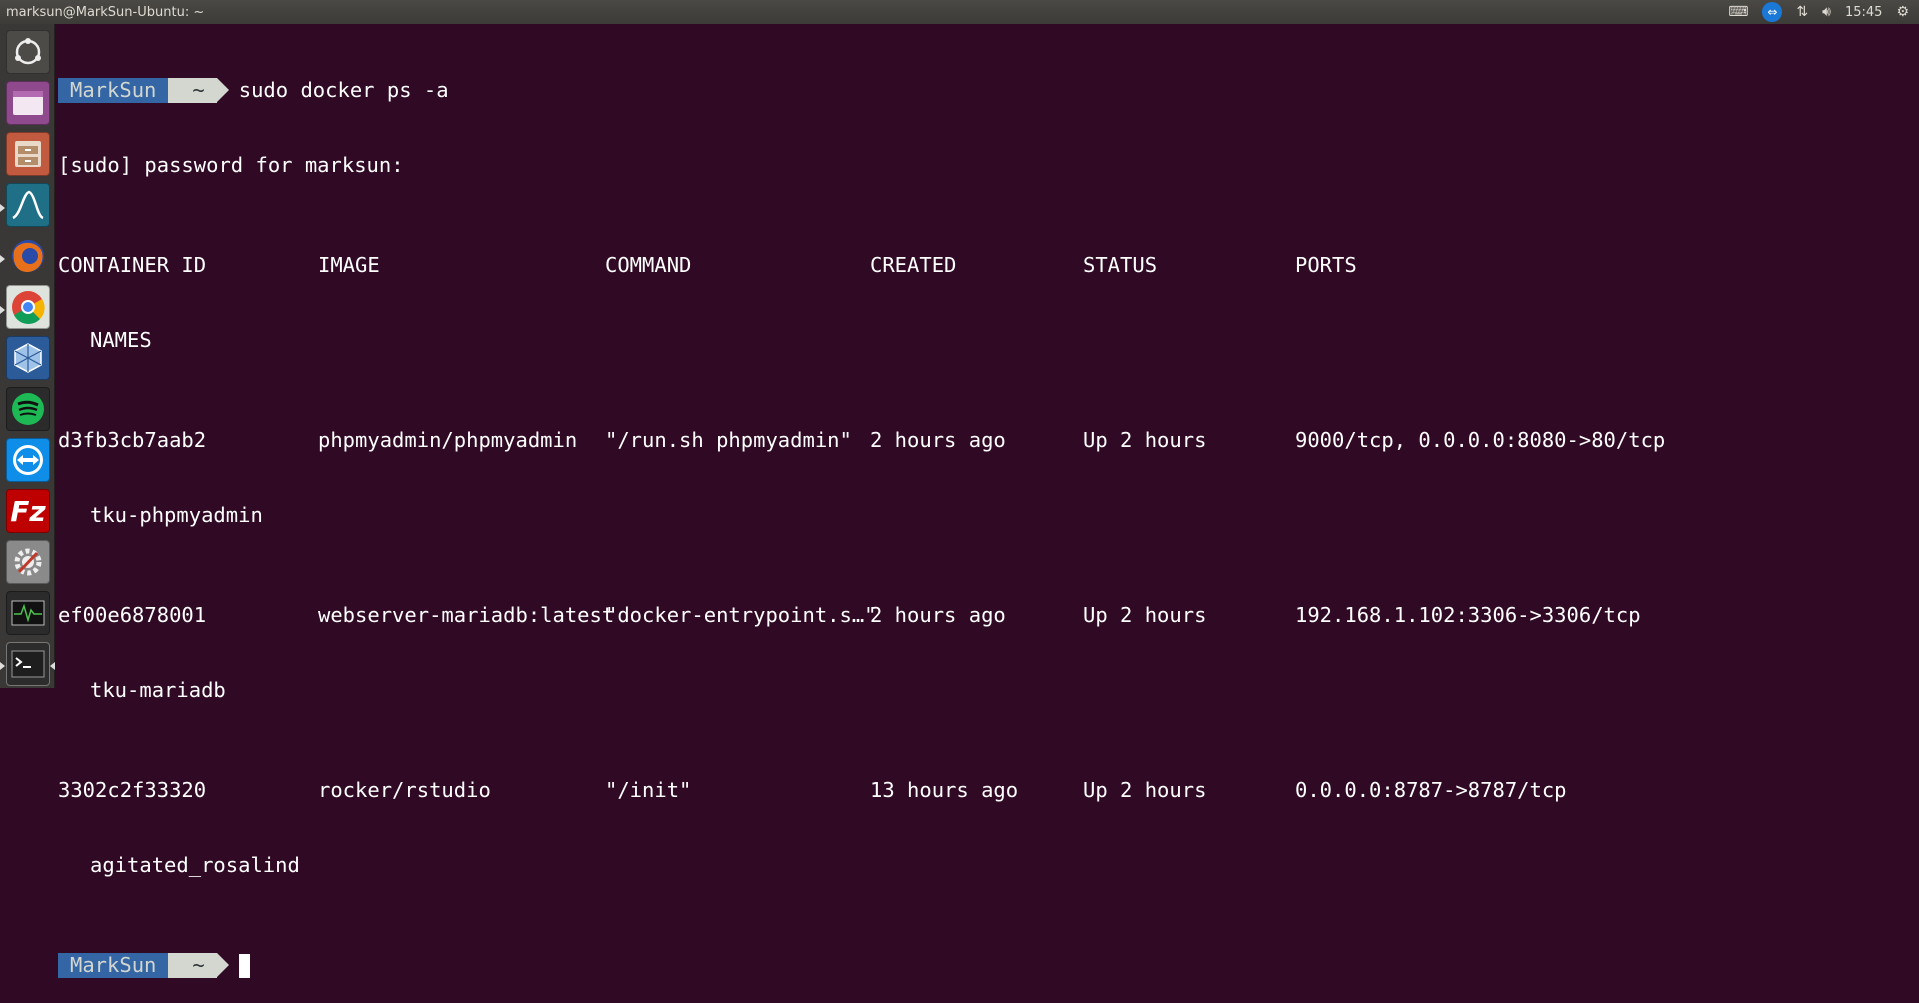 Image resolution: width=1919 pixels, height=1003 pixels. I want to click on header-command: COMMAND, so click(648, 265).